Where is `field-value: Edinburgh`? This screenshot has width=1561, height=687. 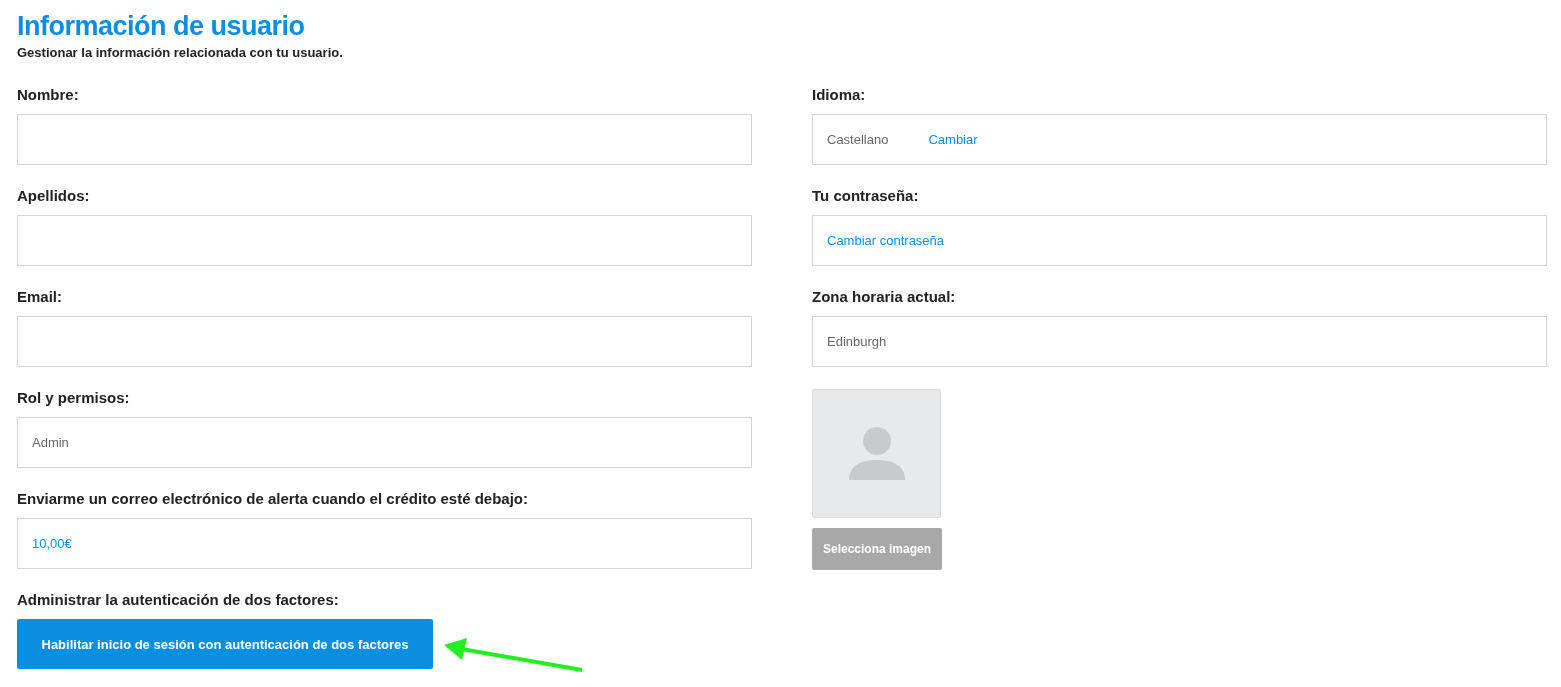
field-value: Edinburgh is located at coordinates (857, 341).